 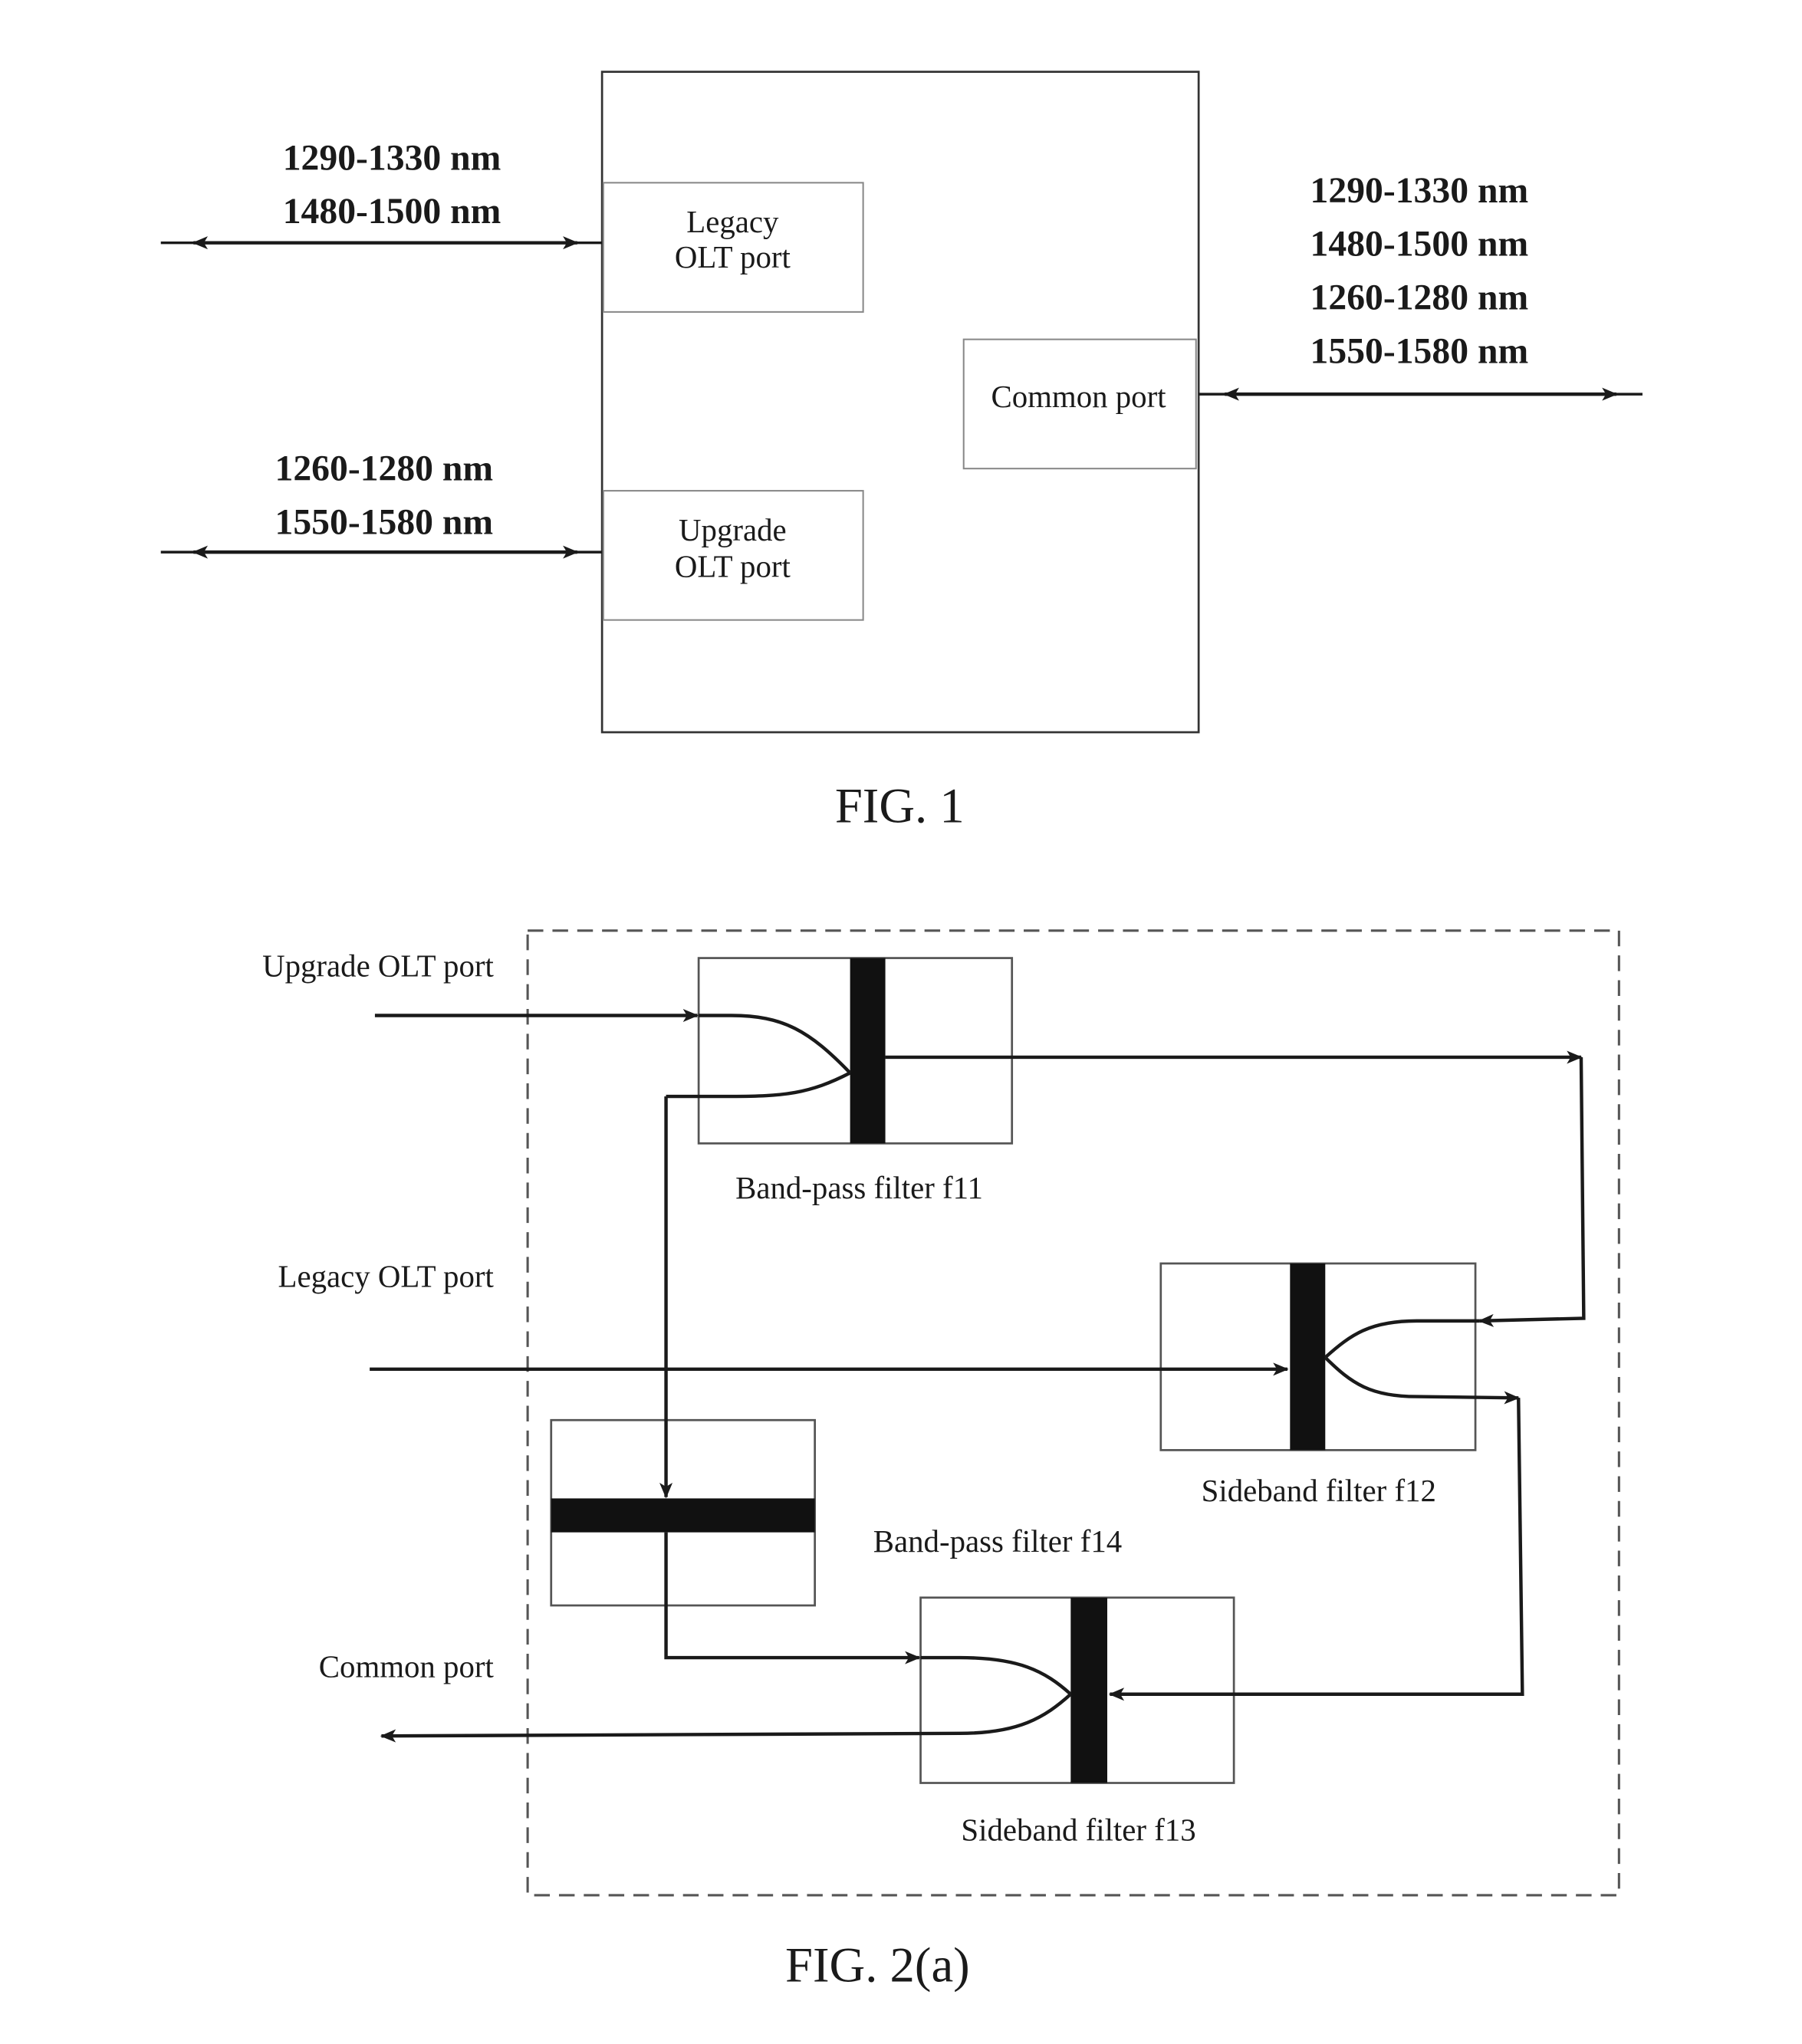 What do you see at coordinates (386, 1277) in the screenshot?
I see `fig2-legacy-olt-port-label: Legacy OLT port` at bounding box center [386, 1277].